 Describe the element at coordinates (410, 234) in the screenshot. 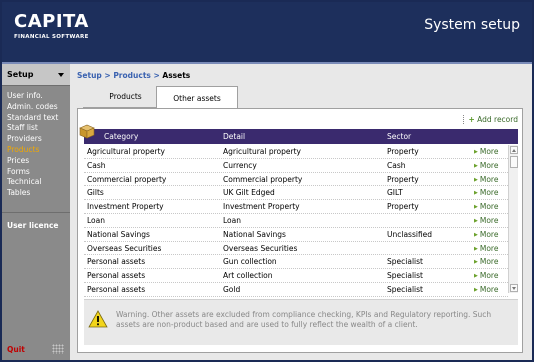

I see `cell-sector: Unclassified` at that location.